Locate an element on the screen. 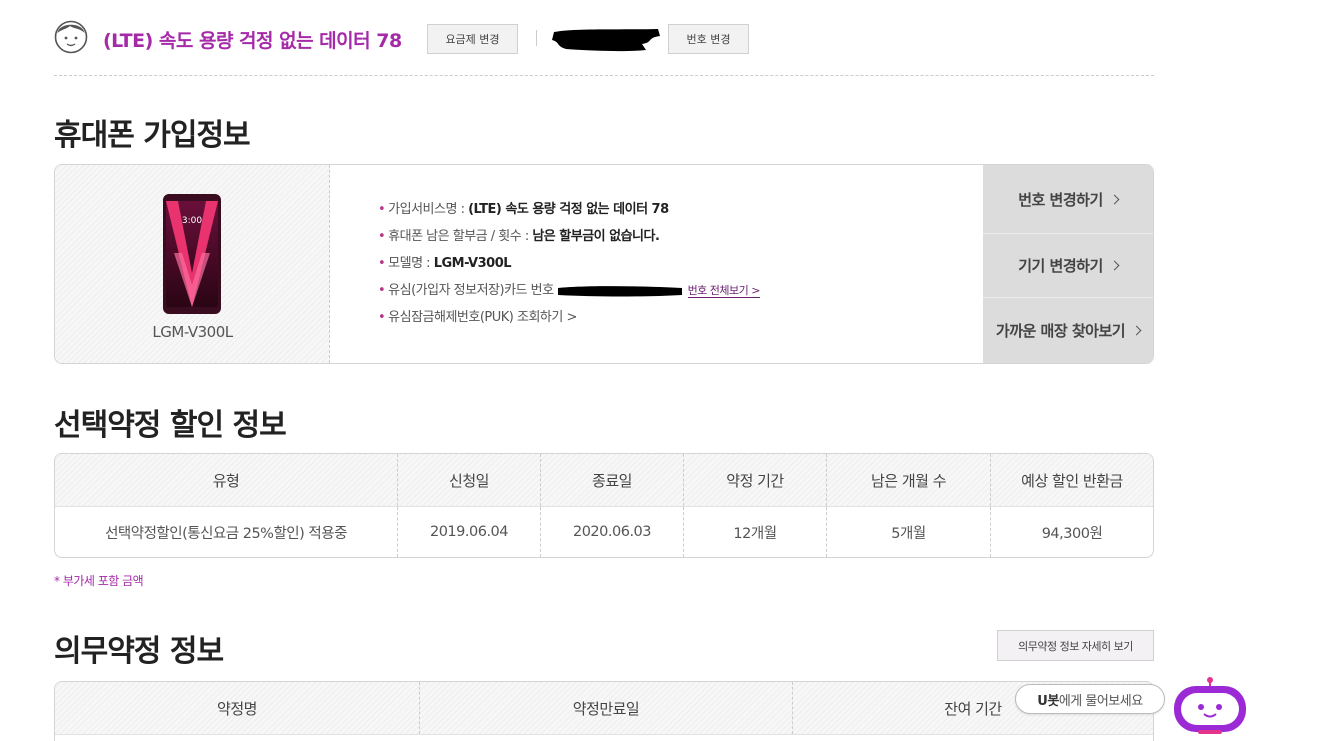  table-cell: 5개월 is located at coordinates (908, 532).